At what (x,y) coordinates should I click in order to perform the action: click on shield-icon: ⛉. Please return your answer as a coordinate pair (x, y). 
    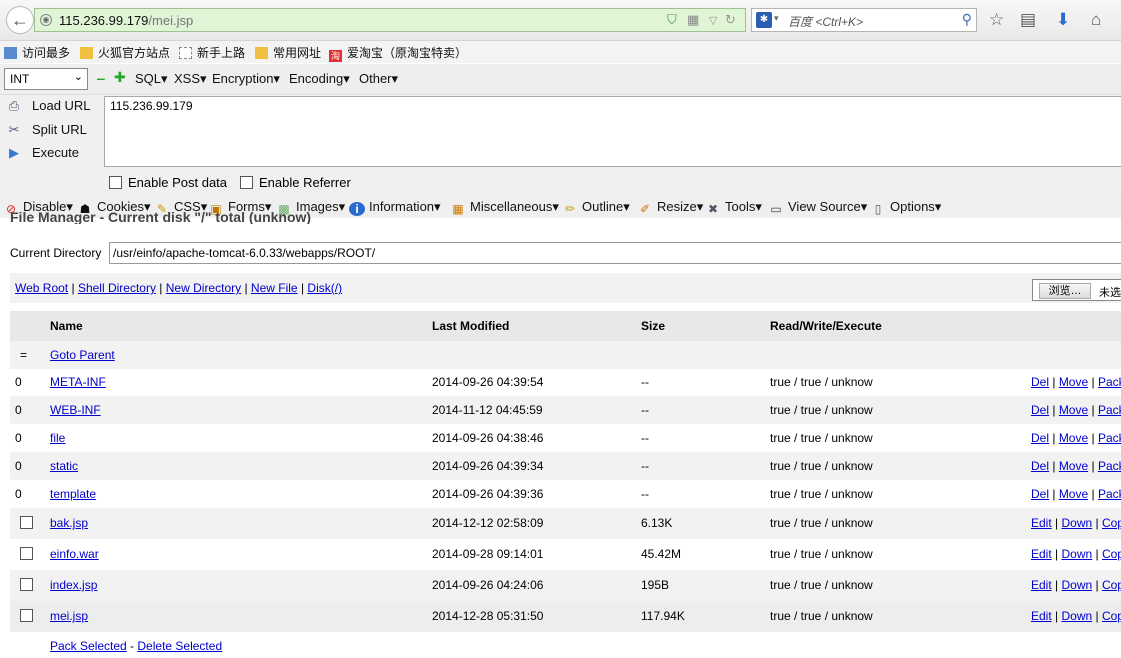
    Looking at the image, I should click on (672, 20).